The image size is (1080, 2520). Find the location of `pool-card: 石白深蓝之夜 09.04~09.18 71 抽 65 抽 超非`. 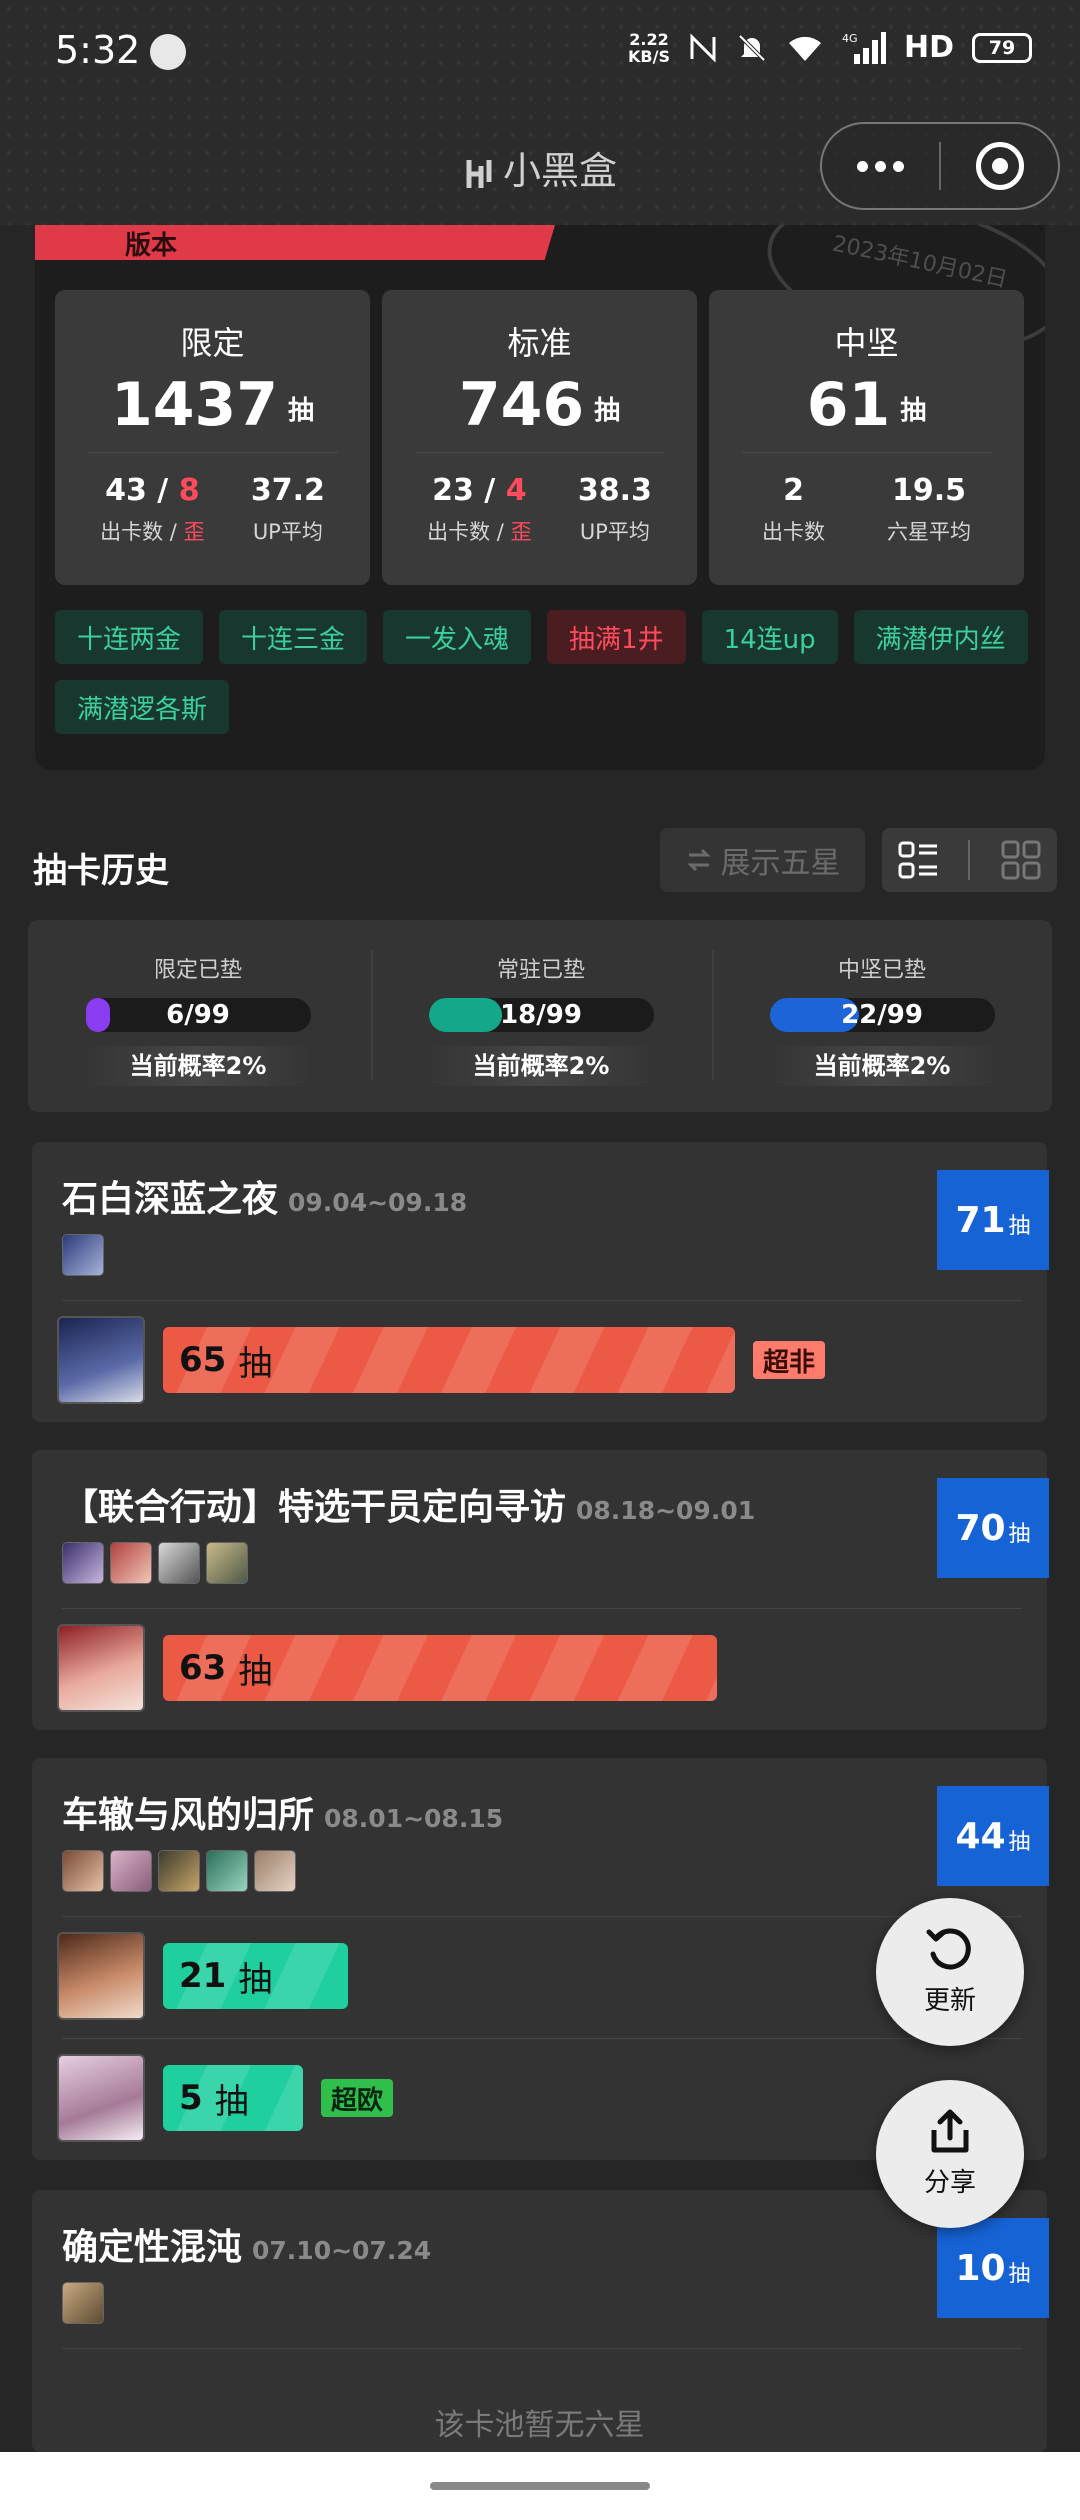

pool-card: 石白深蓝之夜 09.04~09.18 71 抽 65 抽 超非 is located at coordinates (540, 1282).